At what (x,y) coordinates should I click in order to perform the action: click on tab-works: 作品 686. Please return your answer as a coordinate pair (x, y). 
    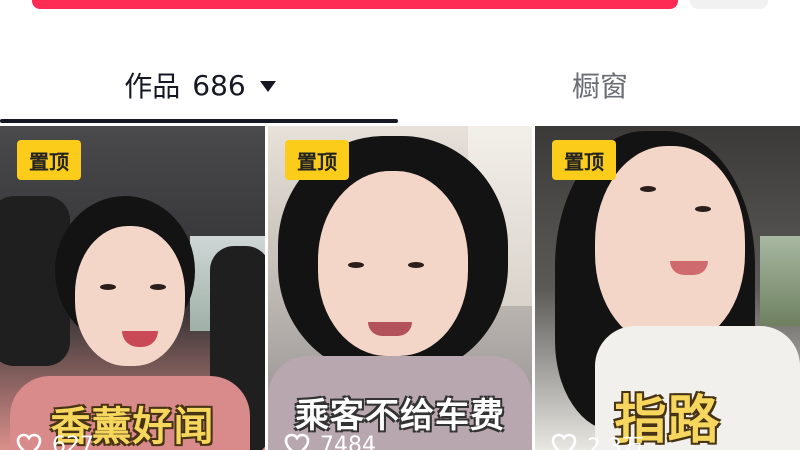
    Looking at the image, I should click on (200, 85).